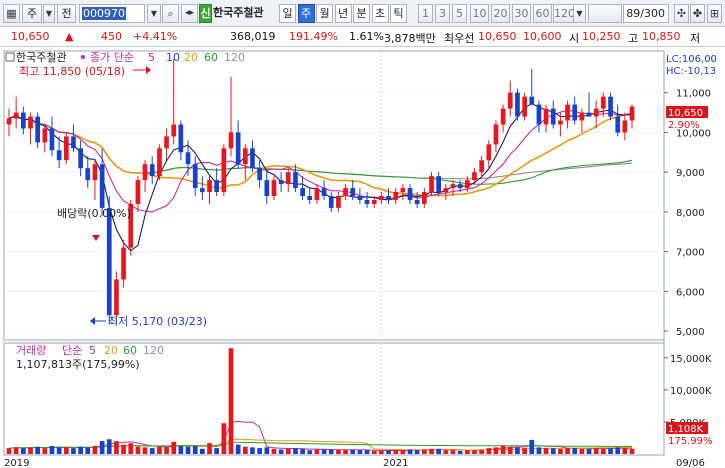 This screenshot has width=725, height=468. Describe the element at coordinates (500, 13) in the screenshot. I see `interval-button: 20` at that location.